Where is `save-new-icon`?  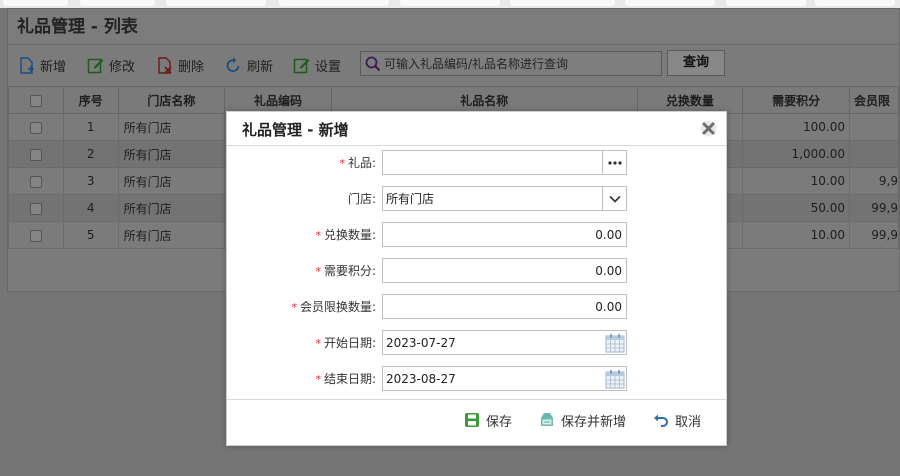 save-new-icon is located at coordinates (547, 419).